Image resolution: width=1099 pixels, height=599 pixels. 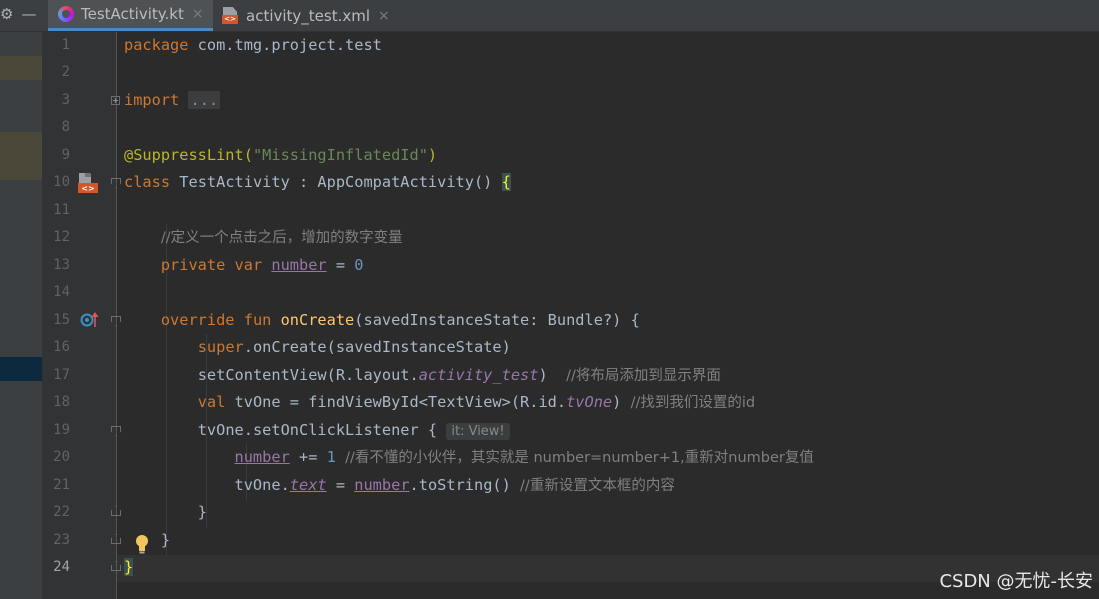 I want to click on line-number: 10, so click(x=61, y=182).